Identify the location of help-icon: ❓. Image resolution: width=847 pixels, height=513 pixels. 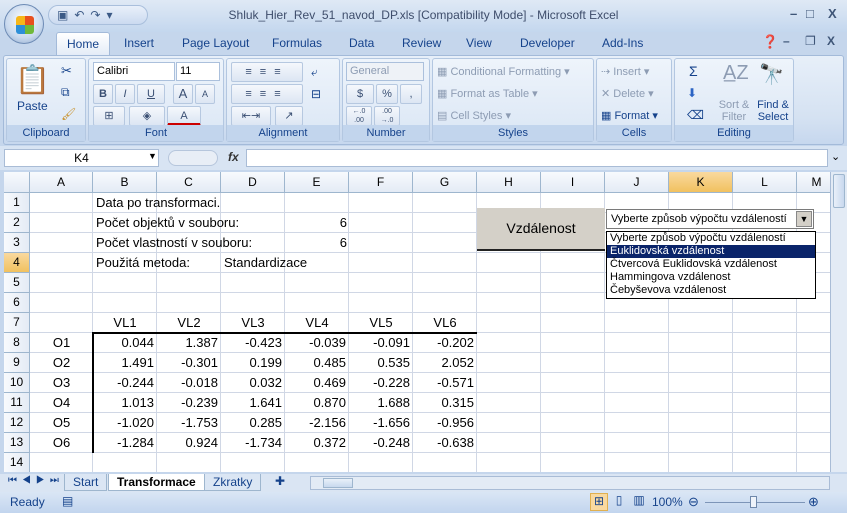
(770, 42).